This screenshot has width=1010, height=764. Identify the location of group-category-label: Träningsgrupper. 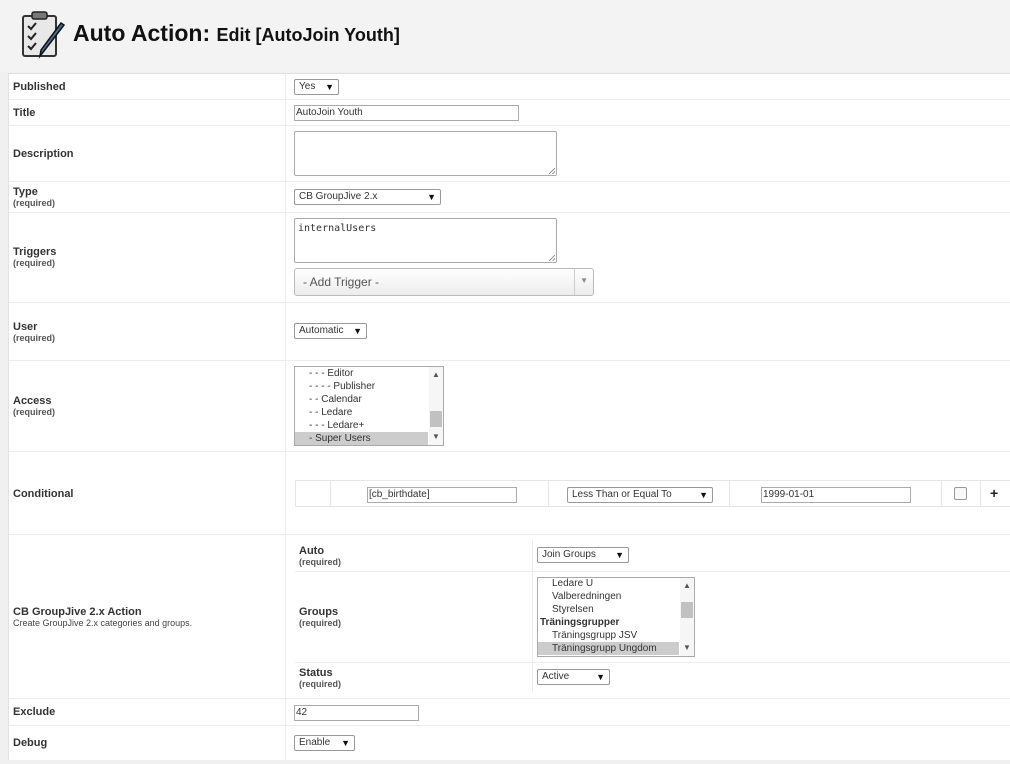
(580, 622).